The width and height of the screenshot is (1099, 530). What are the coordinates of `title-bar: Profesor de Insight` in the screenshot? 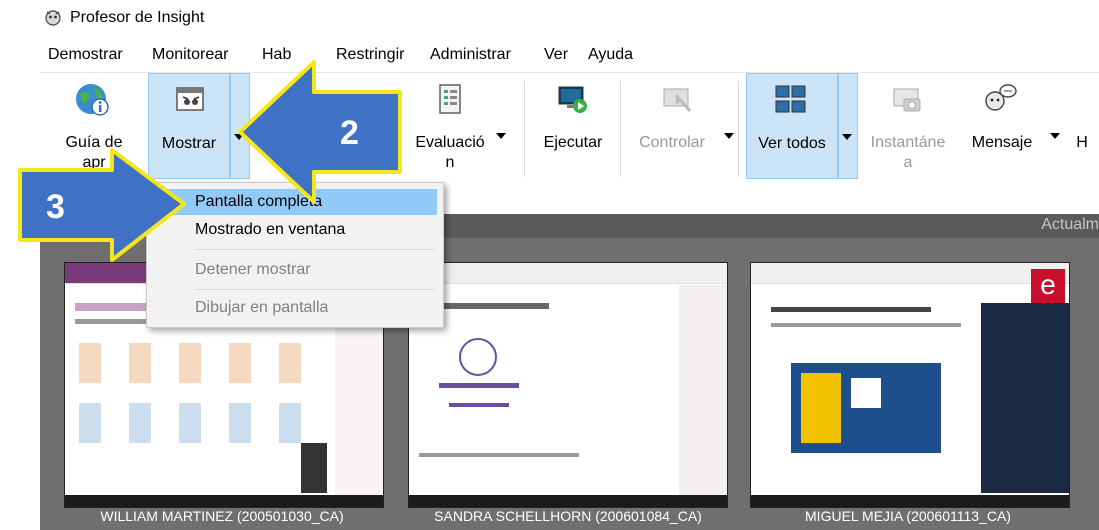 It's located at (549, 18).